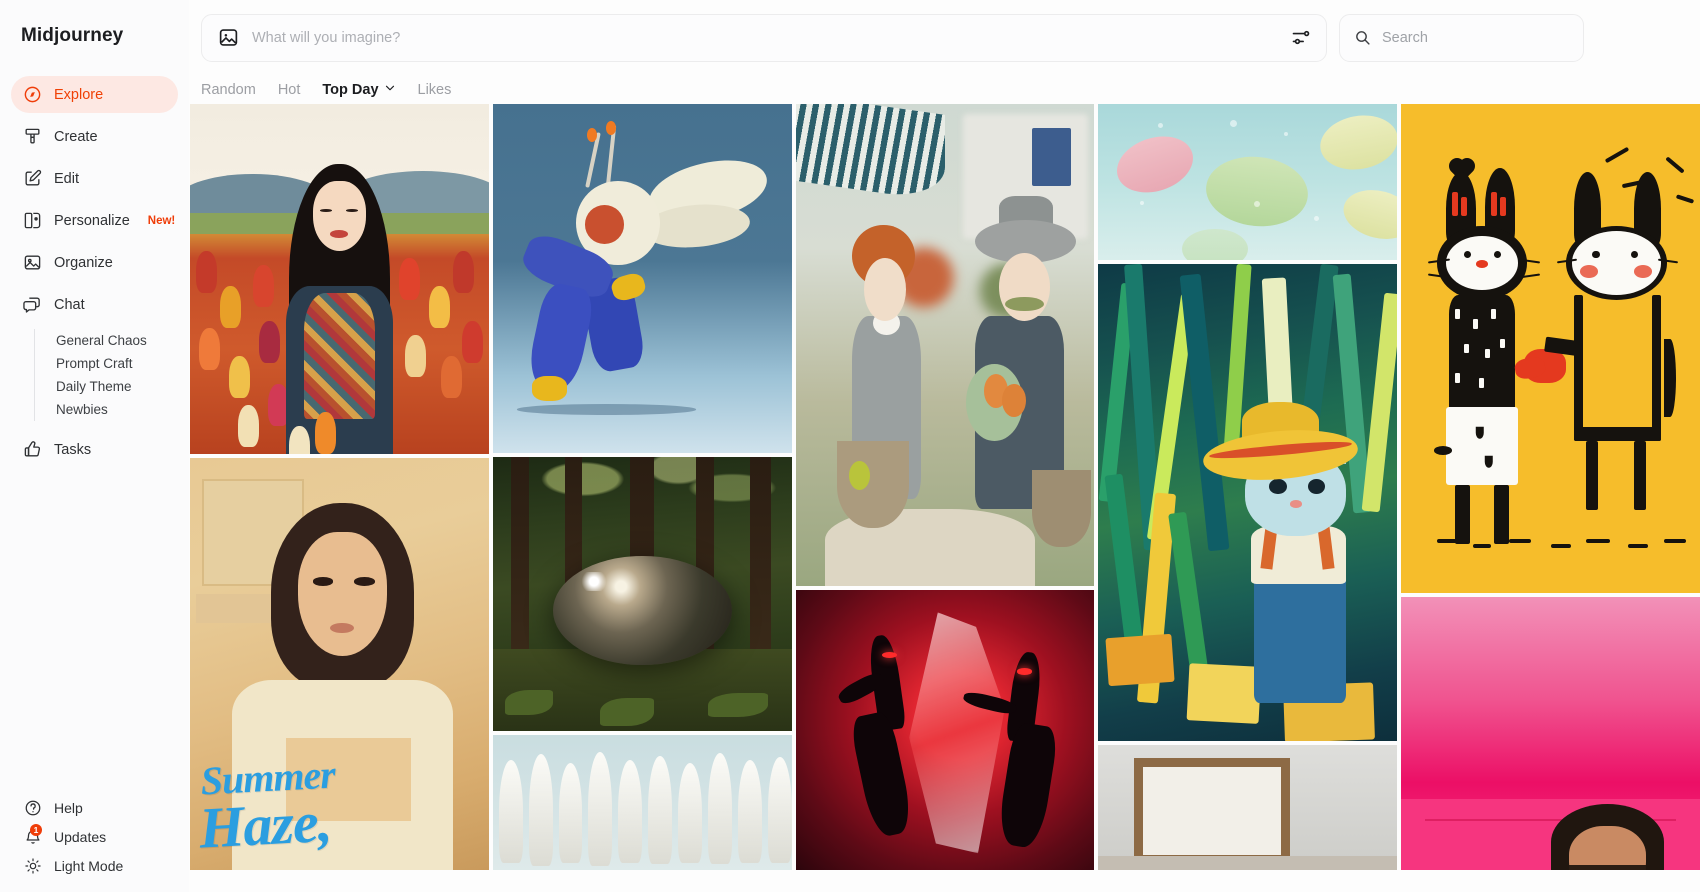 The width and height of the screenshot is (1700, 892). What do you see at coordinates (73, 449) in the screenshot?
I see `sidebar-item-label: Tasks` at bounding box center [73, 449].